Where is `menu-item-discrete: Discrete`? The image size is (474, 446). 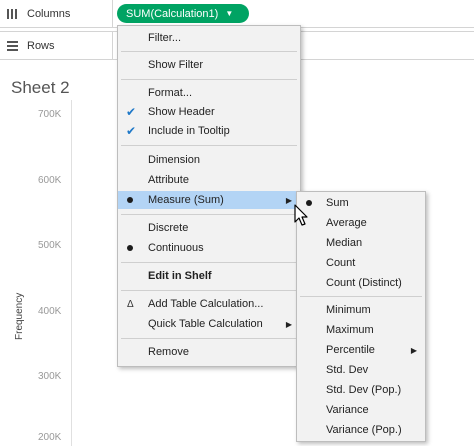
menu-item-discrete: Discrete is located at coordinates (209, 228).